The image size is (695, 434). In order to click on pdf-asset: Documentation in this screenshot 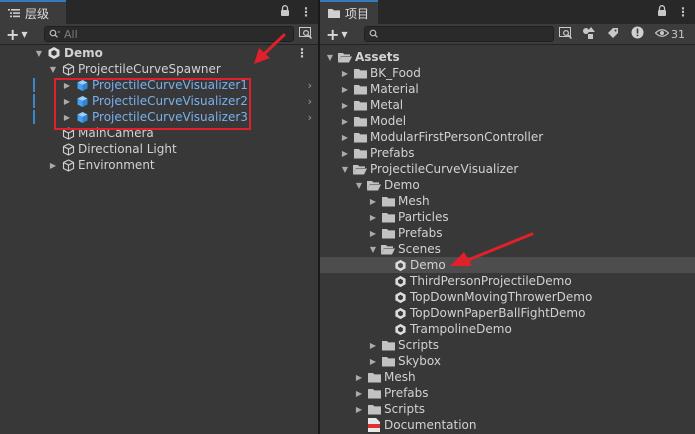, I will do `click(507, 425)`.